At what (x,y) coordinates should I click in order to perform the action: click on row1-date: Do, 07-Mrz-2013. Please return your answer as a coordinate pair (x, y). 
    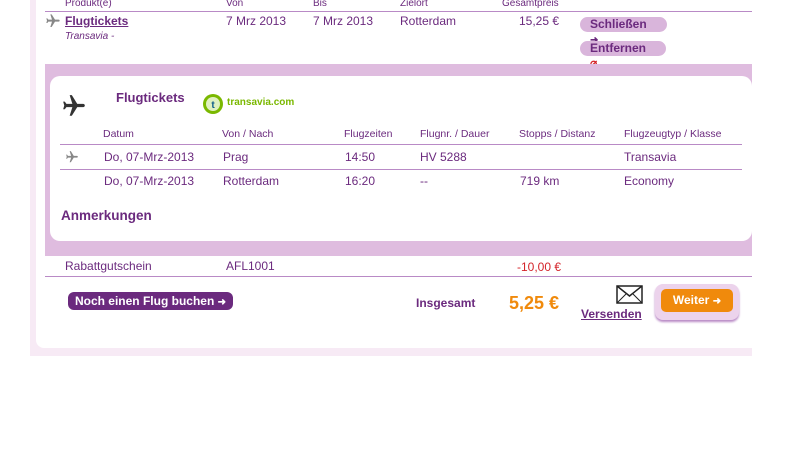
    Looking at the image, I should click on (149, 157).